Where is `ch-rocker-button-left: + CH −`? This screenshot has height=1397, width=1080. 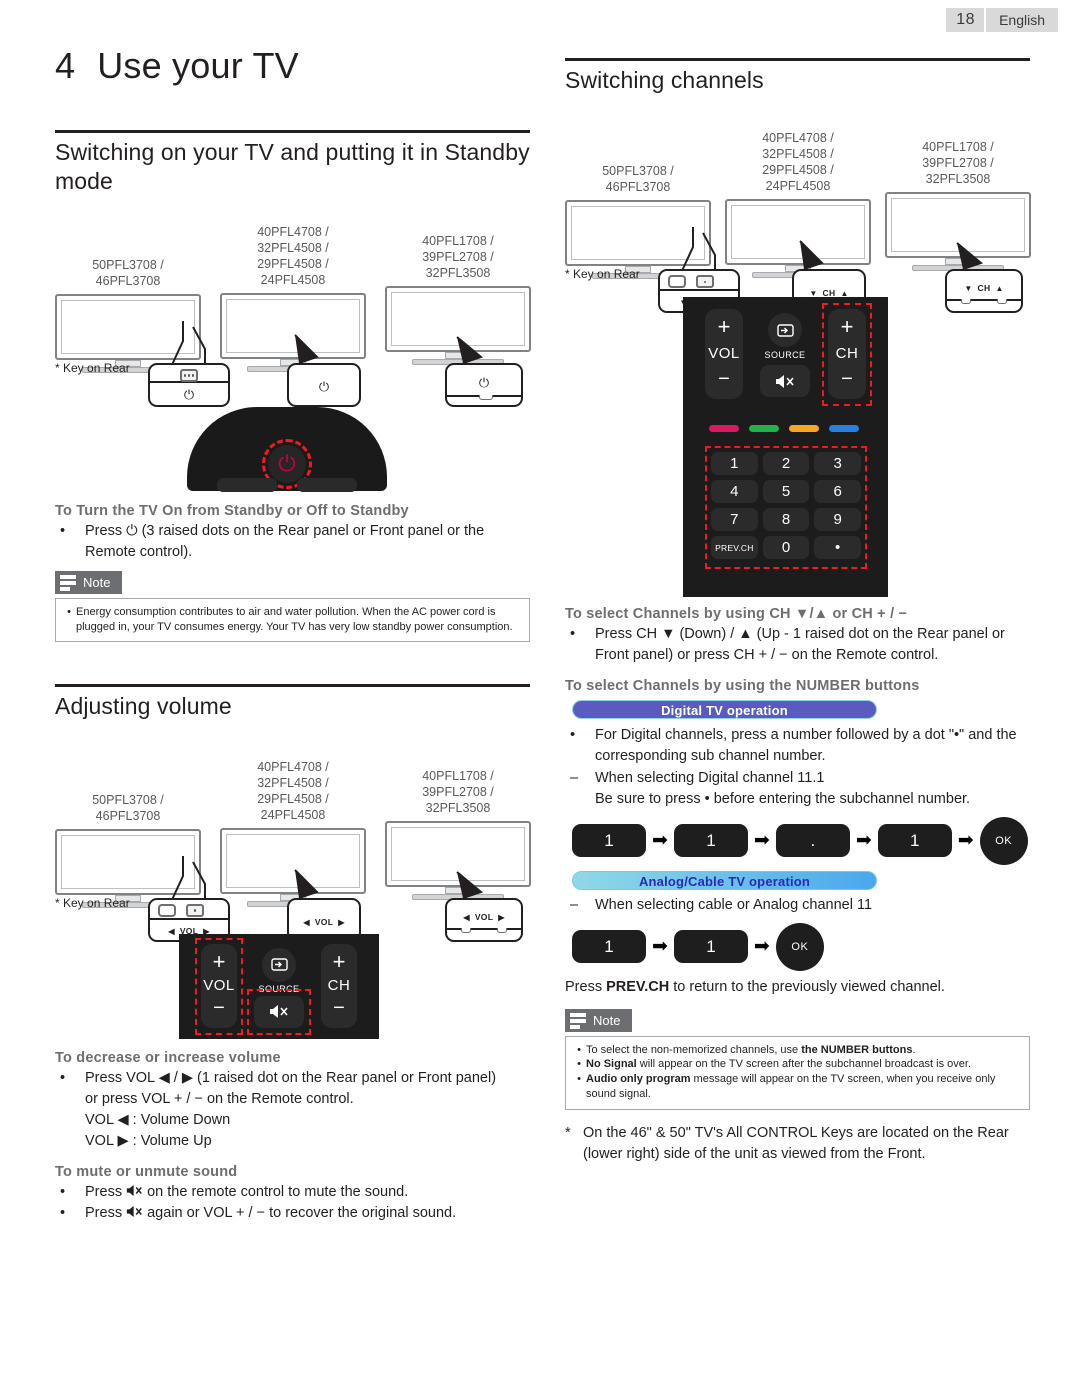 ch-rocker-button-left: + CH − is located at coordinates (339, 985).